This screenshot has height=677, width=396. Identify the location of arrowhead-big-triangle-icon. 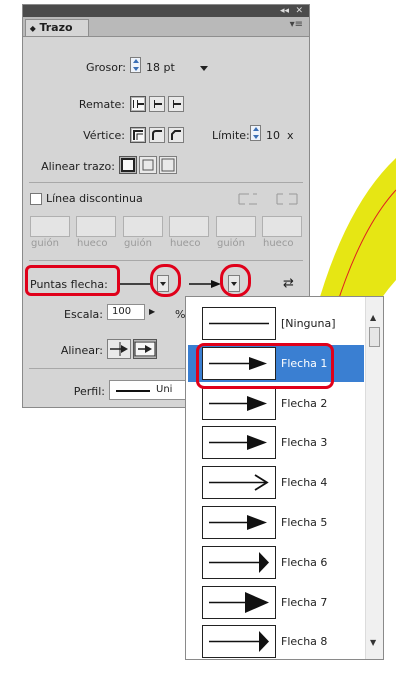
(239, 602).